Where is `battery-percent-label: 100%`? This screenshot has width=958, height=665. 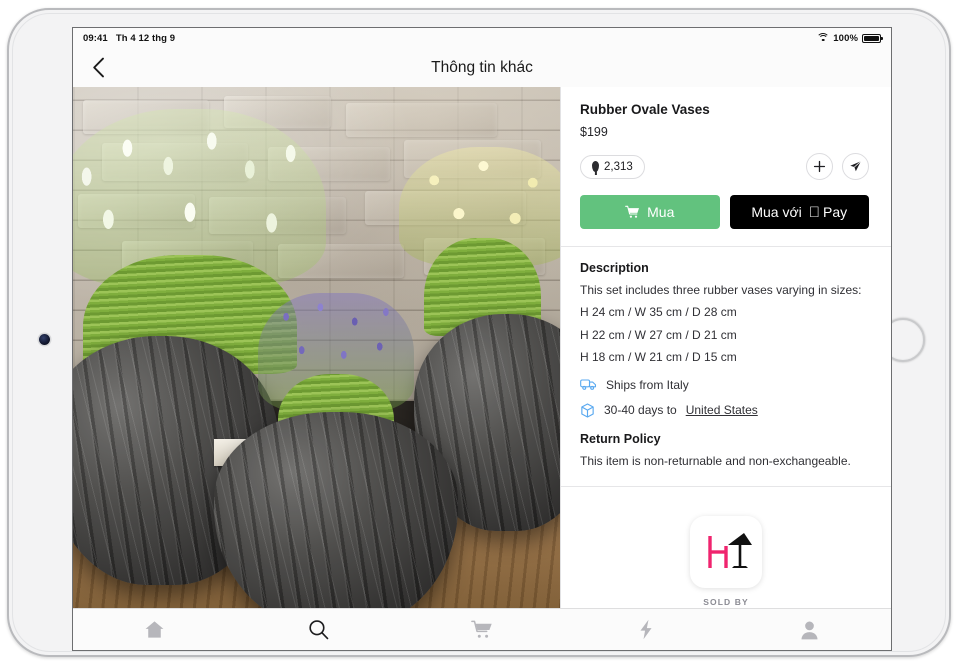 battery-percent-label: 100% is located at coordinates (845, 38).